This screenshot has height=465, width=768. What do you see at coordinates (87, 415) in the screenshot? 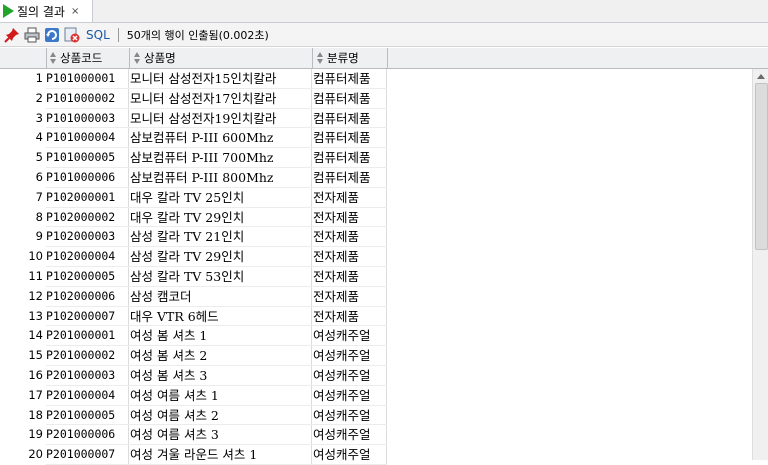
I see `cell-product-code: P201000005` at bounding box center [87, 415].